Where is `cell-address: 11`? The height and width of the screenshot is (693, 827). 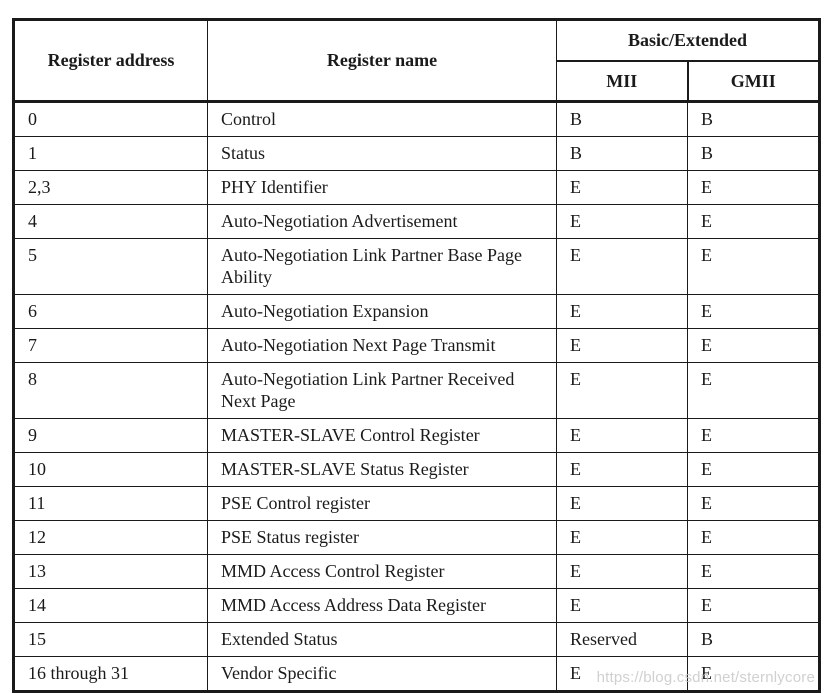 cell-address: 11 is located at coordinates (110, 503).